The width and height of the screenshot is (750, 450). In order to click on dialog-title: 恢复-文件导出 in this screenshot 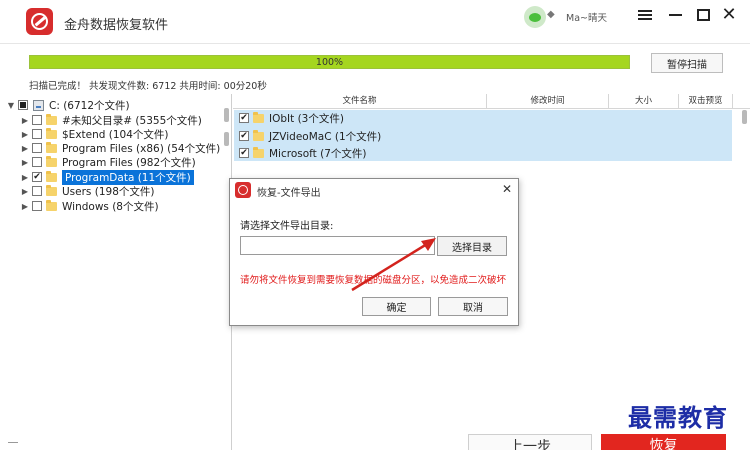, I will do `click(289, 193)`.